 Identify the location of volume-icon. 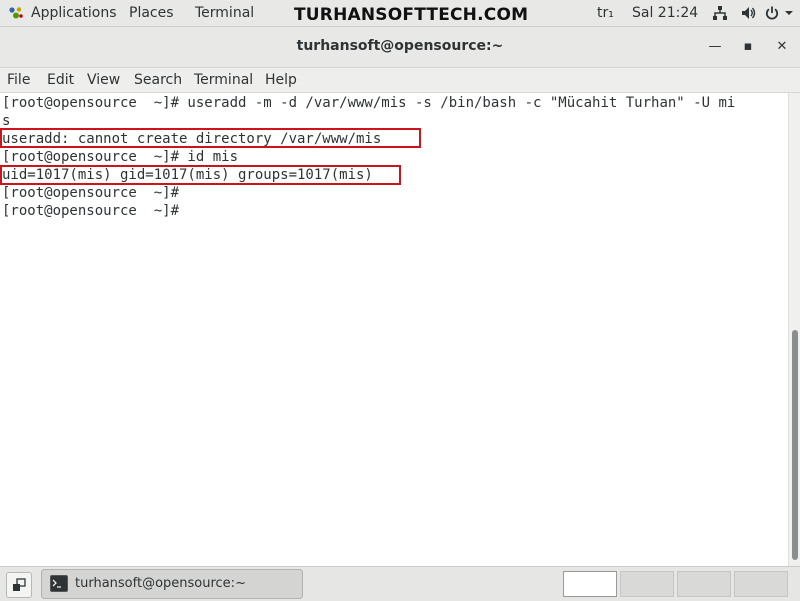
(748, 13).